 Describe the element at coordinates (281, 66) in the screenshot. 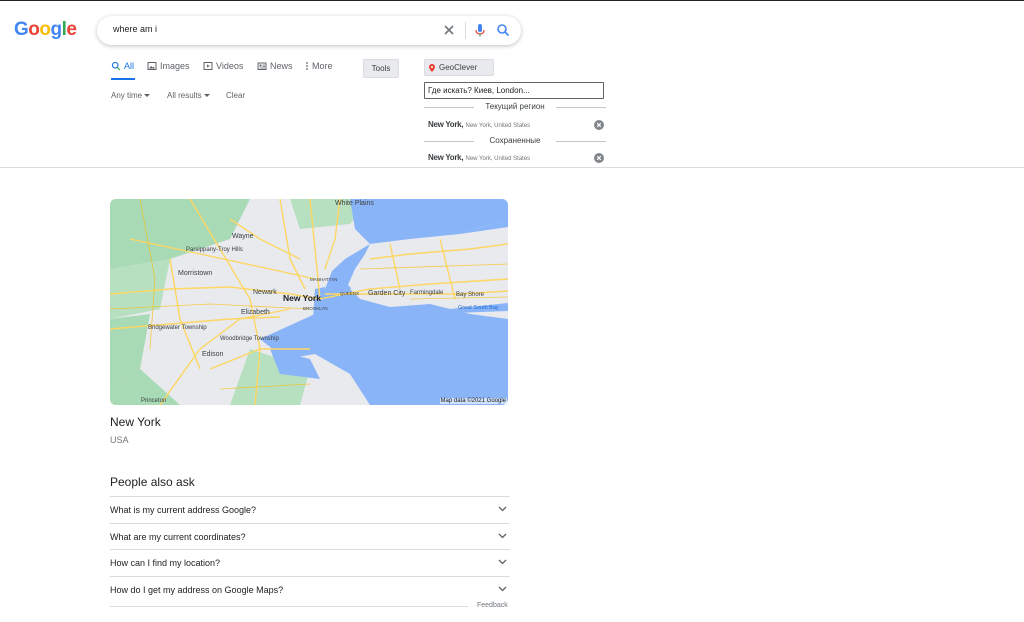

I see `tab-label: News` at that location.